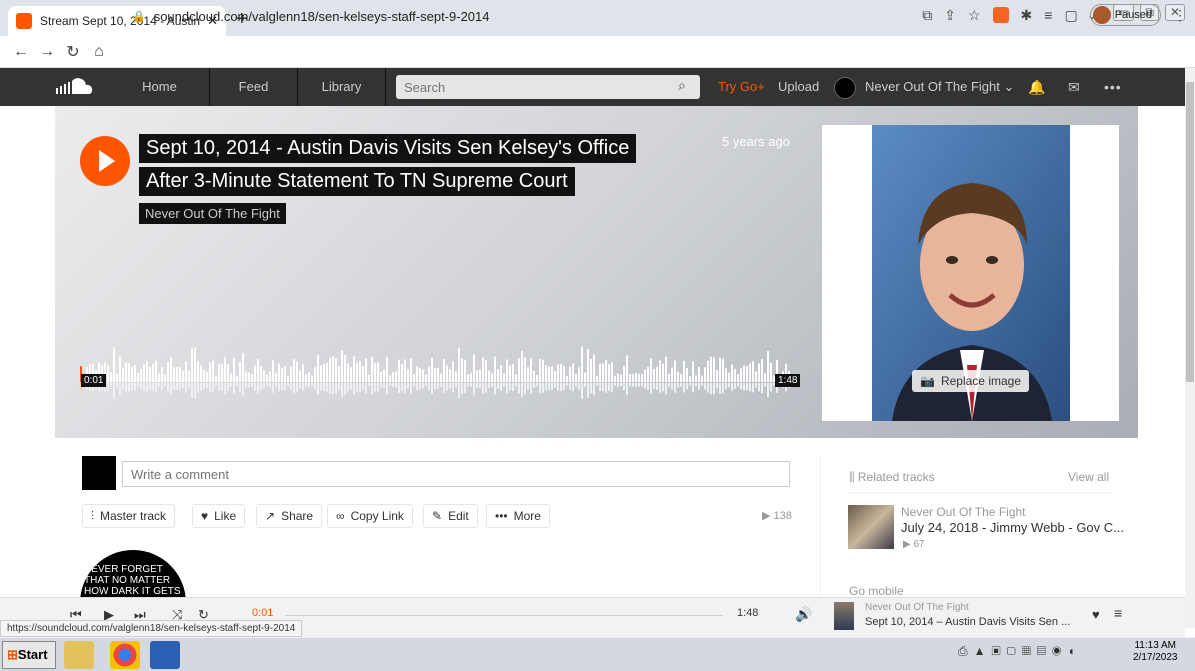 The width and height of the screenshot is (1195, 671). Describe the element at coordinates (844, 616) in the screenshot. I see `player-artwork` at that location.